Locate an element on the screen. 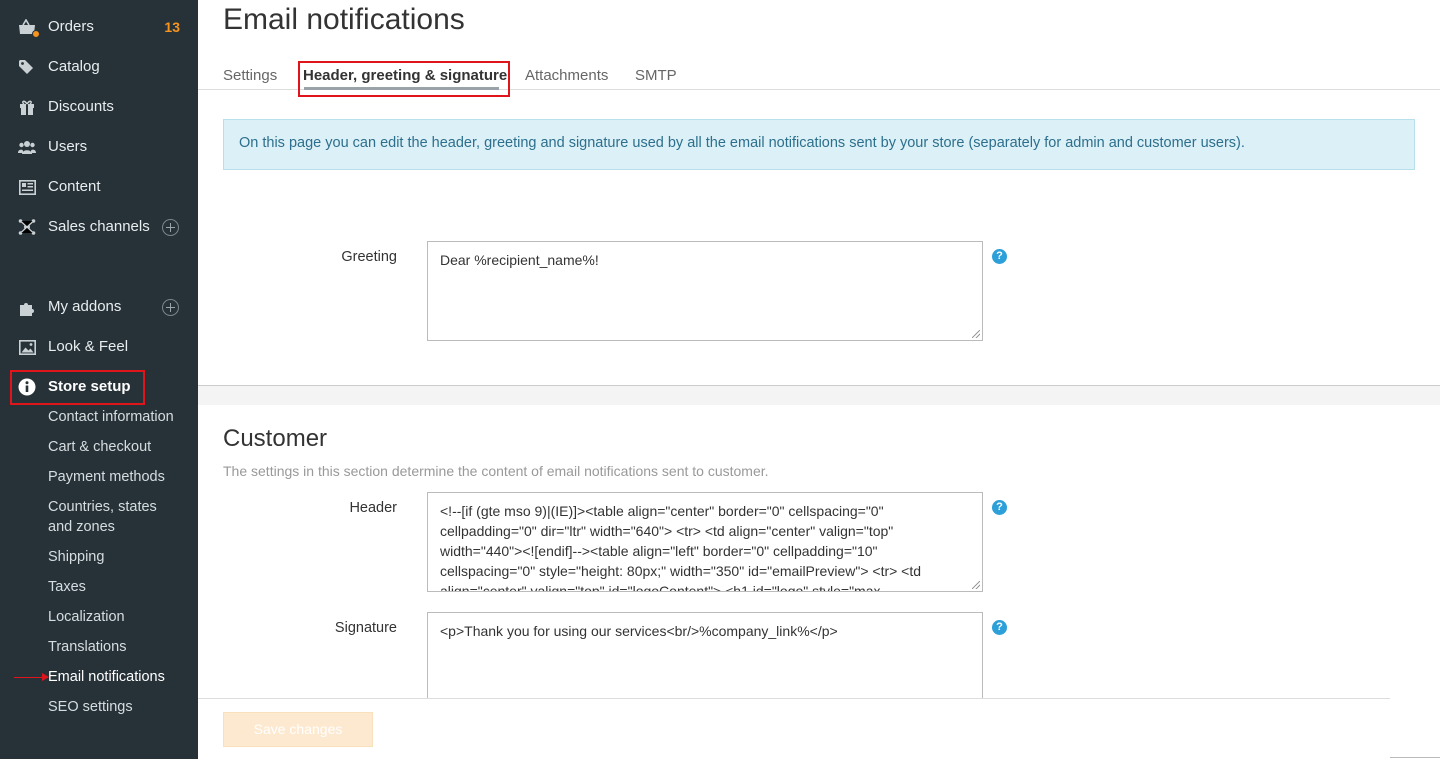  footer-divider is located at coordinates (794, 698).